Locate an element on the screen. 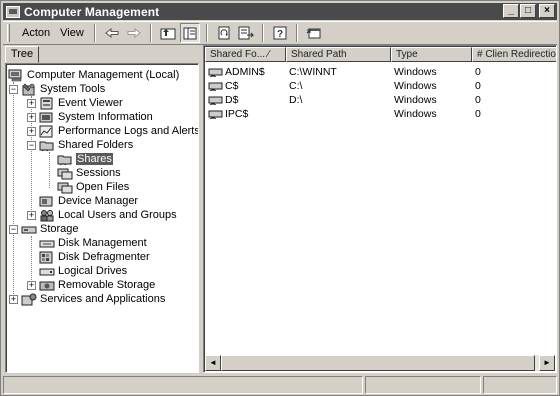 The image size is (560, 396). tree-item-label: Services and Applications is located at coordinates (103, 299).